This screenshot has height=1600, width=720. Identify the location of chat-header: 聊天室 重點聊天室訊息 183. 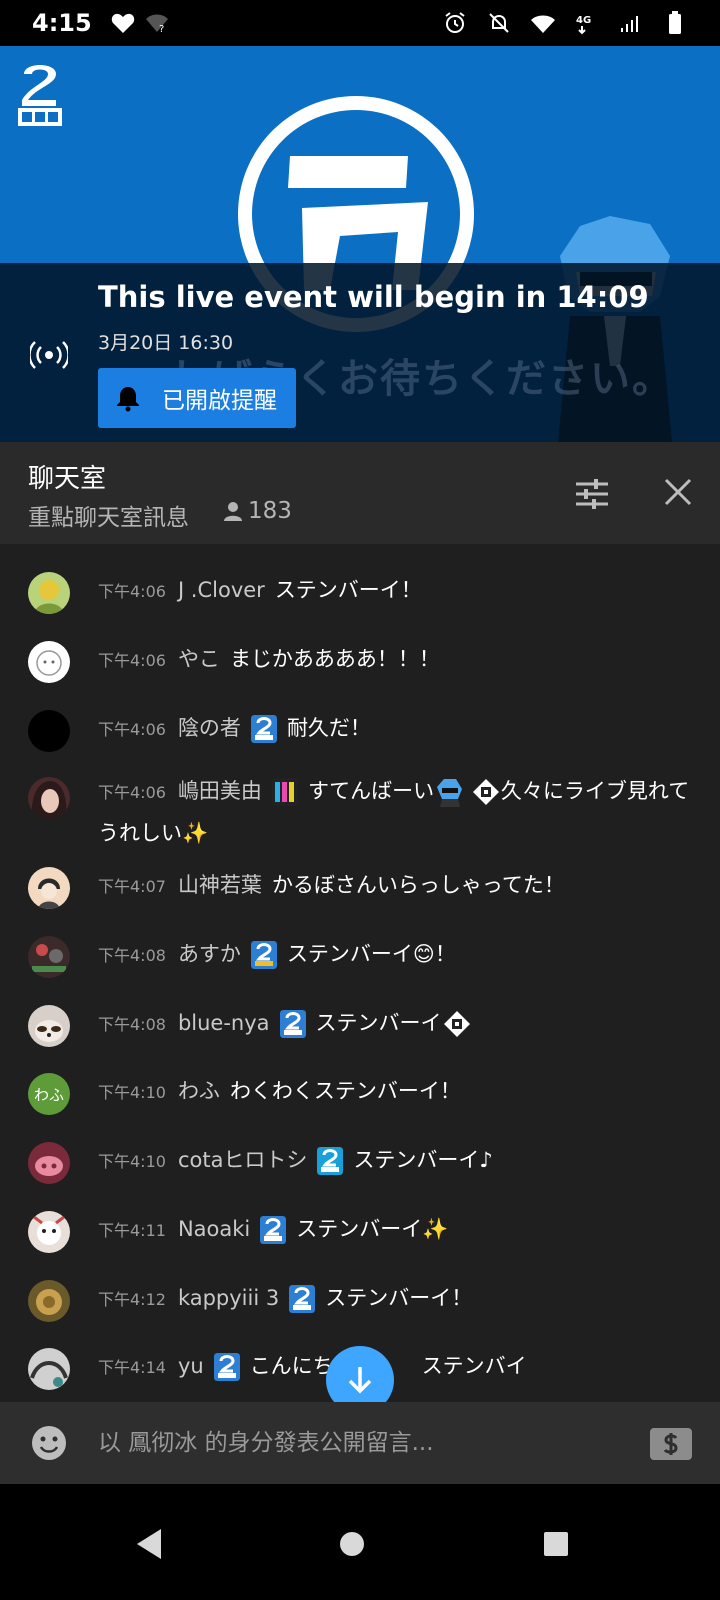
(360, 493).